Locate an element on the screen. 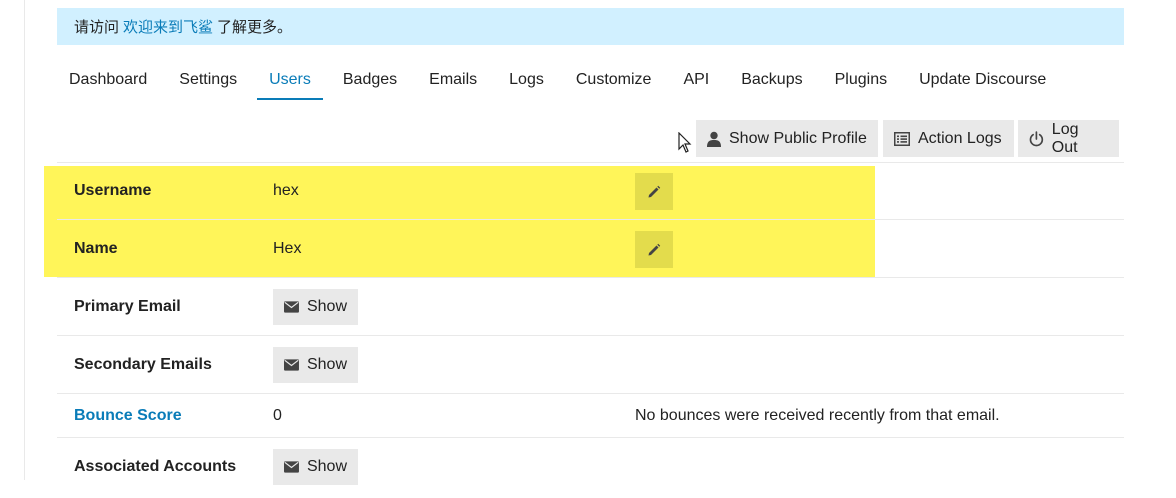 This screenshot has height=498, width=1176. tab-api: API is located at coordinates (696, 79).